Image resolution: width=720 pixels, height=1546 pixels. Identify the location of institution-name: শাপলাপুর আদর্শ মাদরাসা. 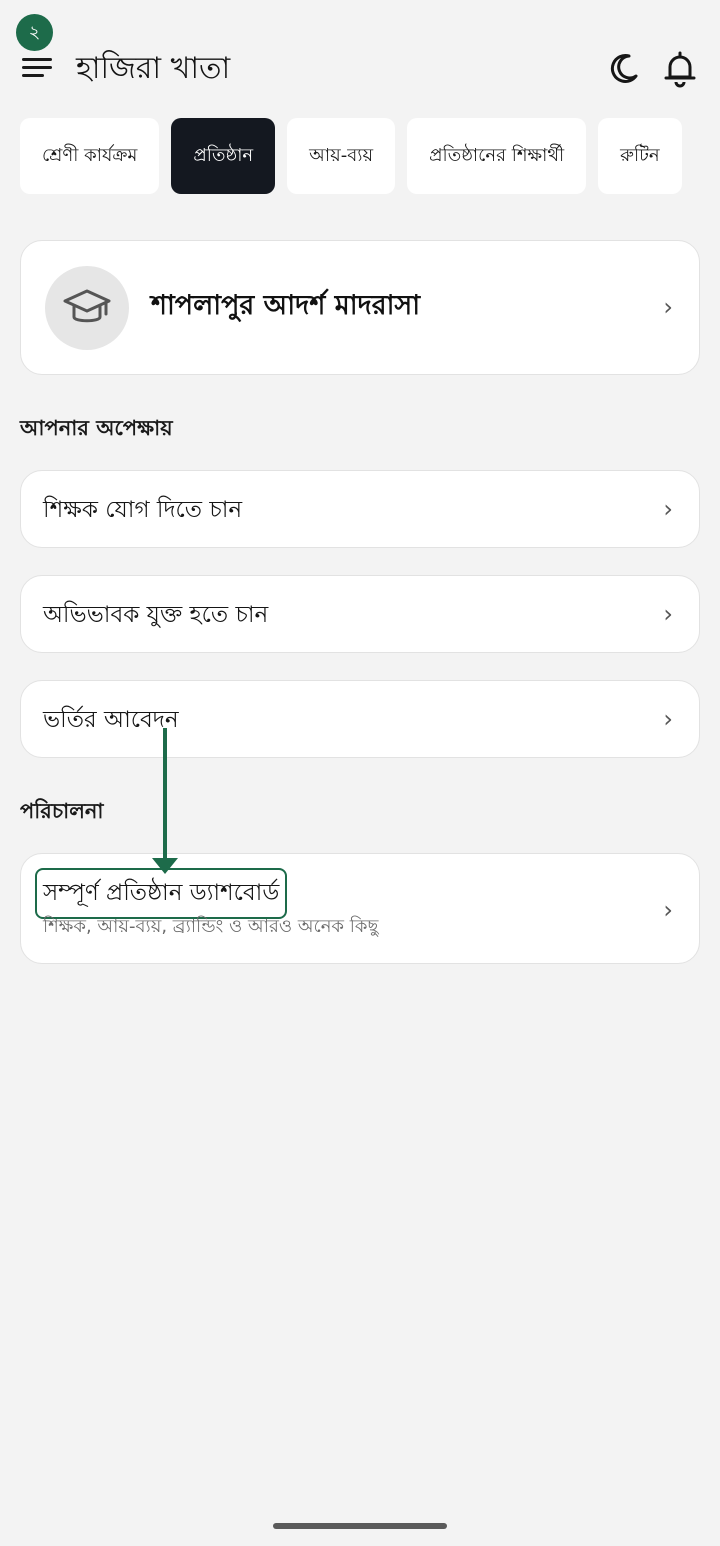
(286, 305).